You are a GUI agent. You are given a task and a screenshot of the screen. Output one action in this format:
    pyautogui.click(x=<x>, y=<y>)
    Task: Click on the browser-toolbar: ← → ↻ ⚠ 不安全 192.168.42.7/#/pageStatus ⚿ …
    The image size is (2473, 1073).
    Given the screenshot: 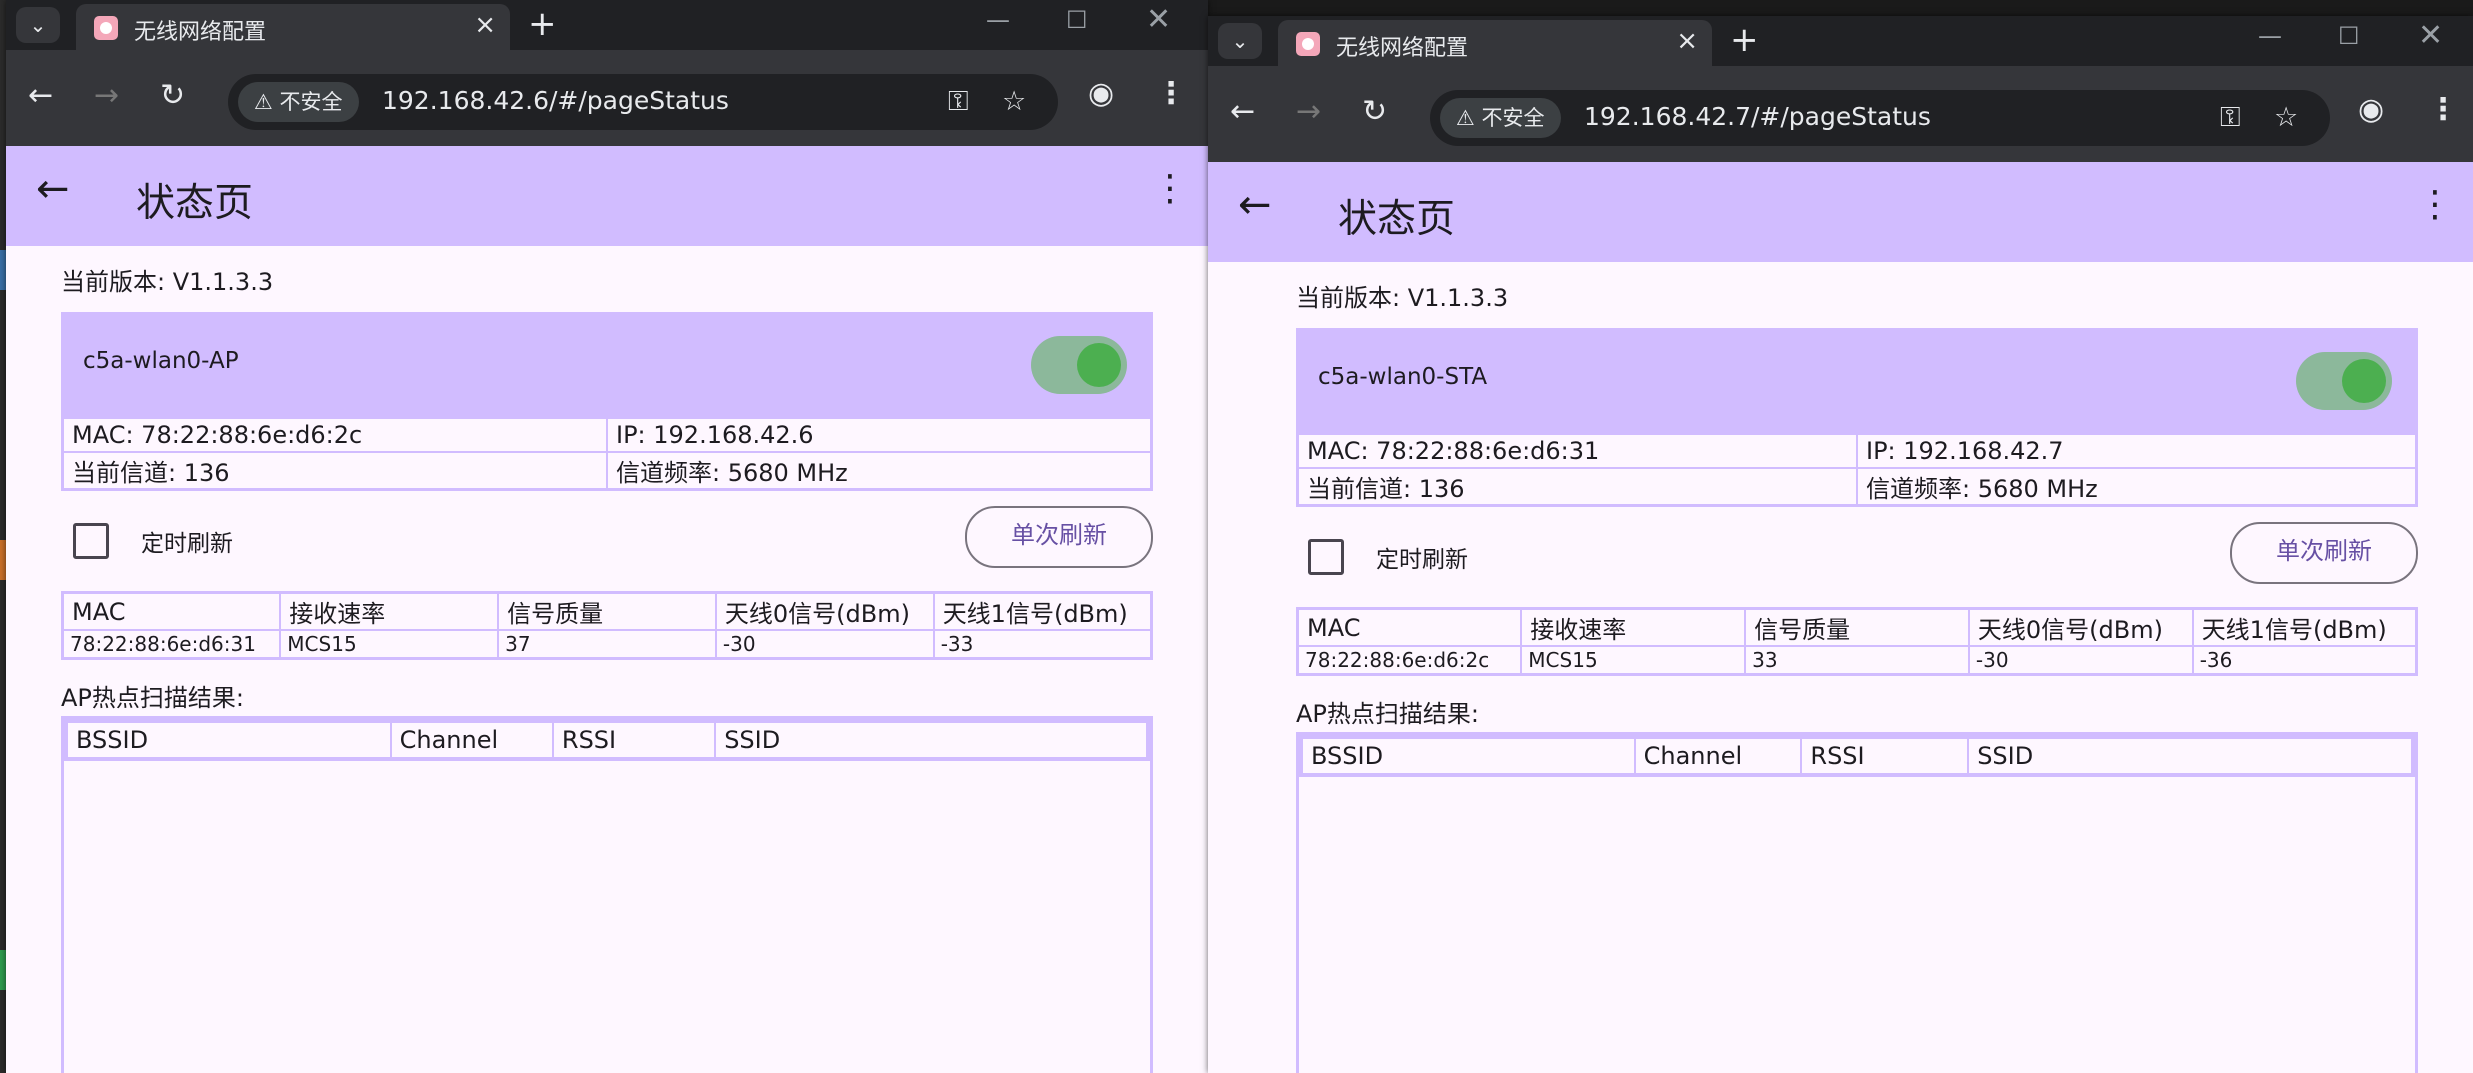 What is the action you would take?
    pyautogui.click(x=1840, y=114)
    